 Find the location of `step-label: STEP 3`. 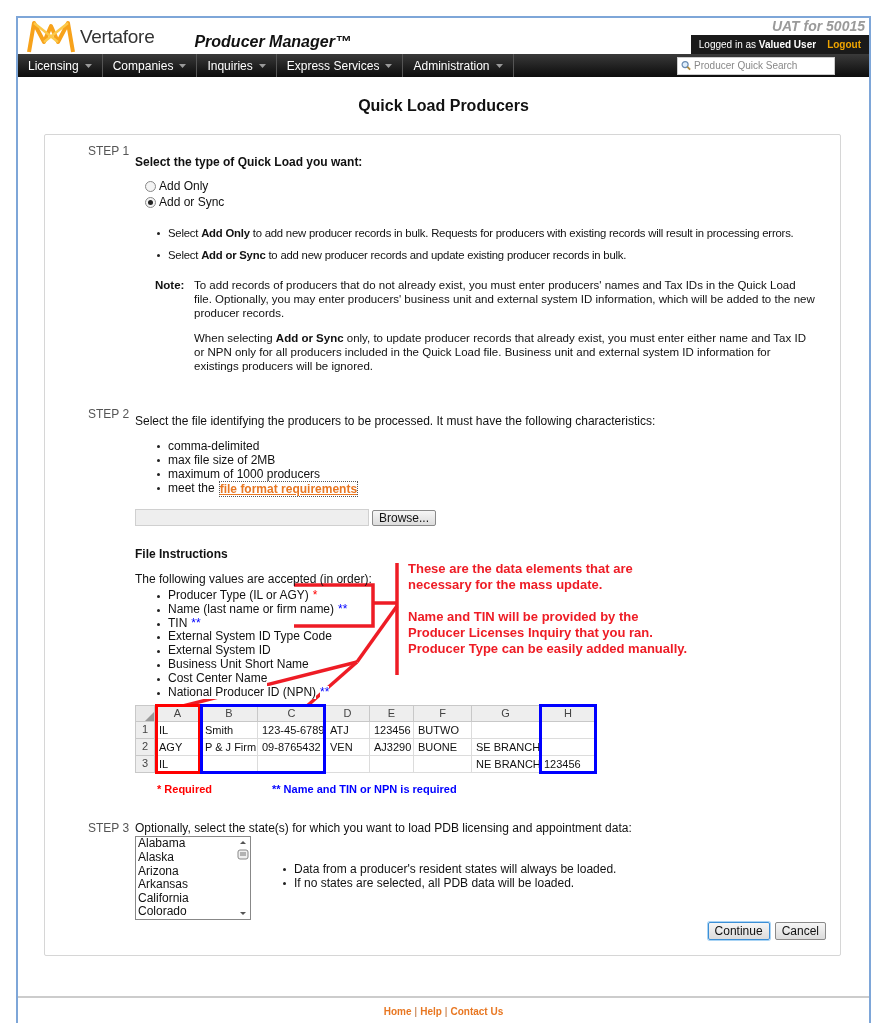

step-label: STEP 3 is located at coordinates (109, 828).